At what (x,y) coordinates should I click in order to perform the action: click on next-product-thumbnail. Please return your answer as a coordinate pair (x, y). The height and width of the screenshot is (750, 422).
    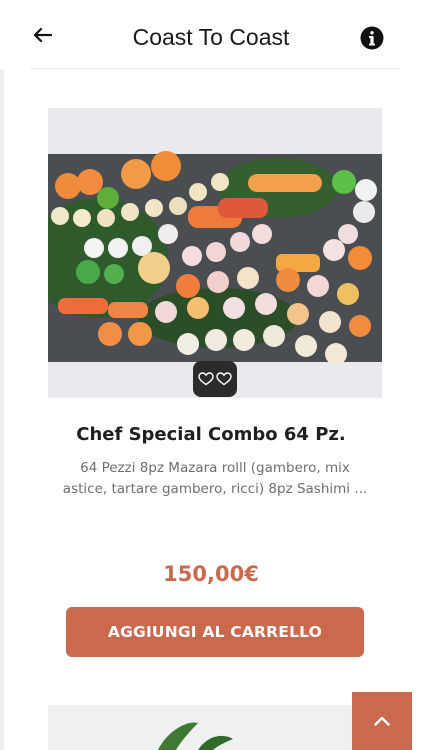
    Looking at the image, I should click on (215, 727).